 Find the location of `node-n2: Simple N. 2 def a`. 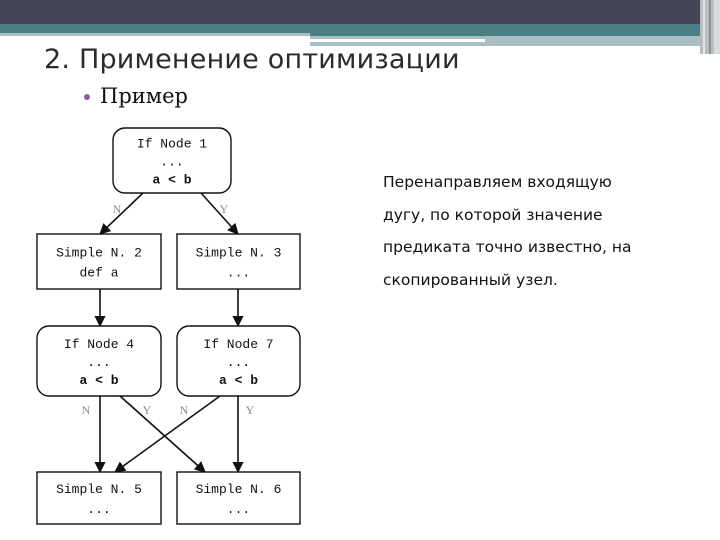

node-n2: Simple N. 2 def a is located at coordinates (99, 261).